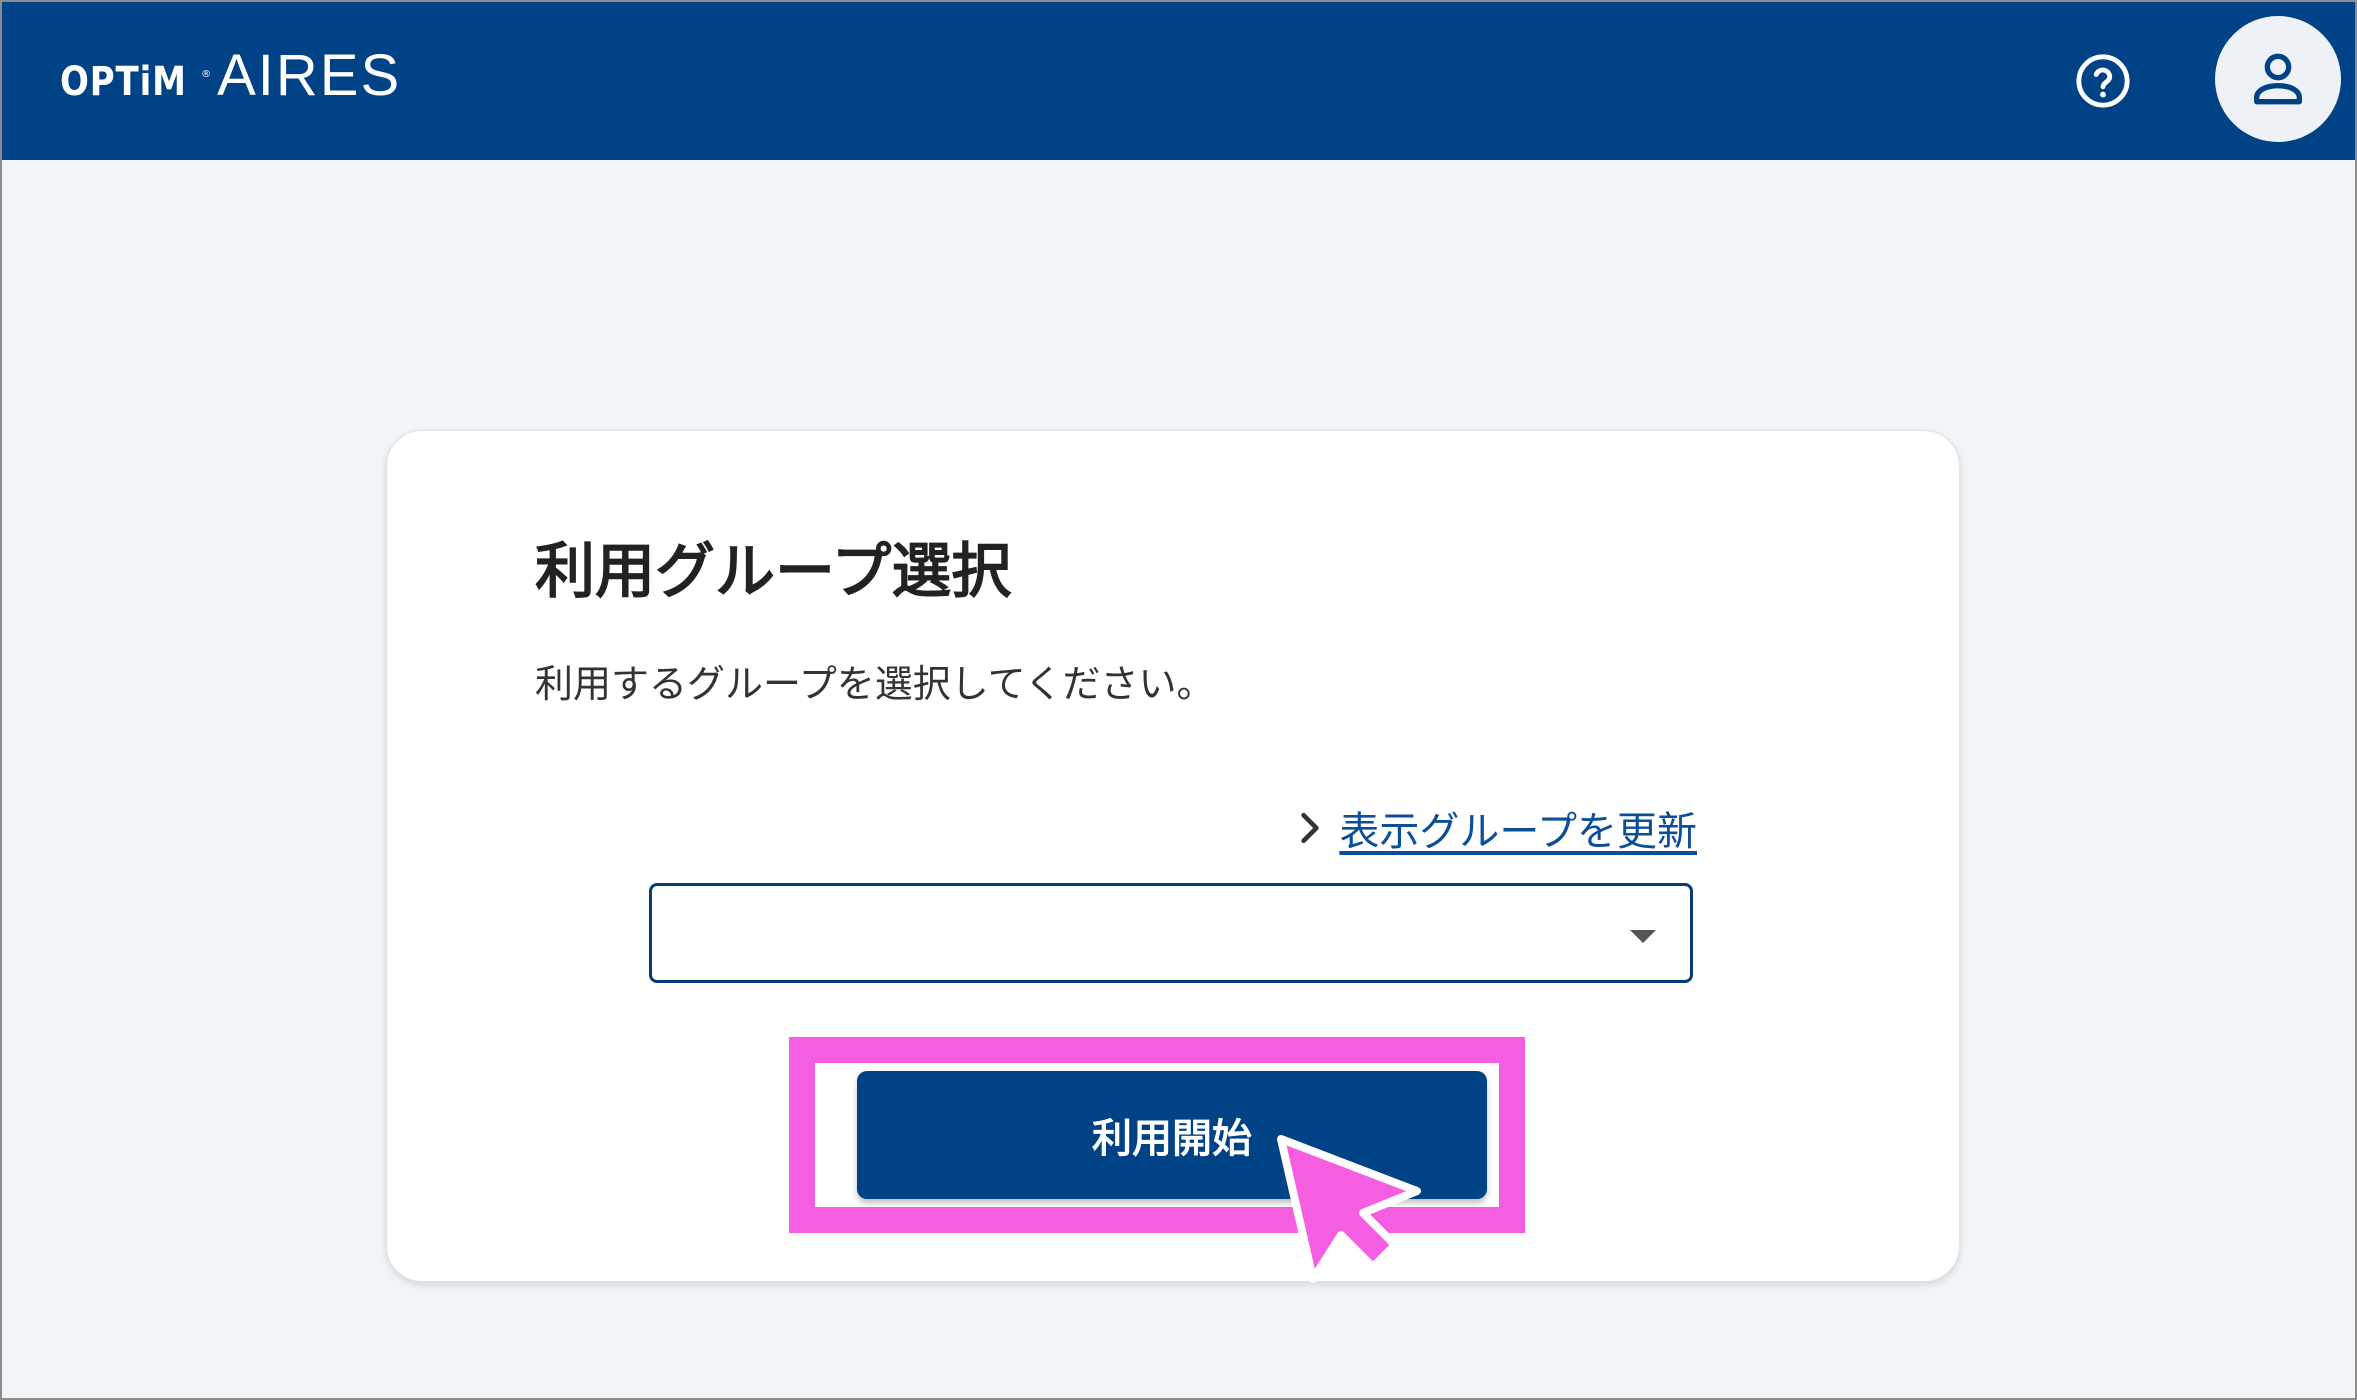 This screenshot has height=1400, width=2357. What do you see at coordinates (1518, 832) in the screenshot?
I see `refresh-groups-label: 表示グループを更新` at bounding box center [1518, 832].